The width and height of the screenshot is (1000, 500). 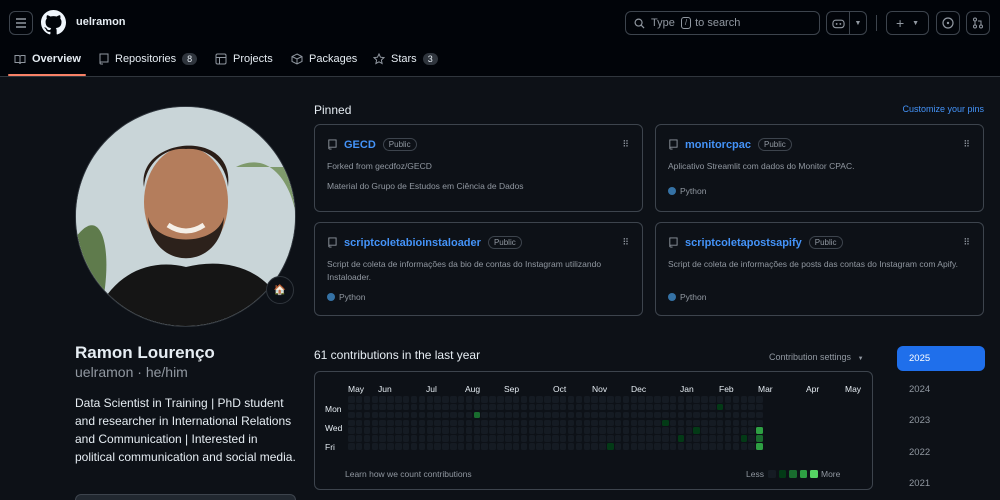 What do you see at coordinates (21, 23) in the screenshot?
I see `menu-button` at bounding box center [21, 23].